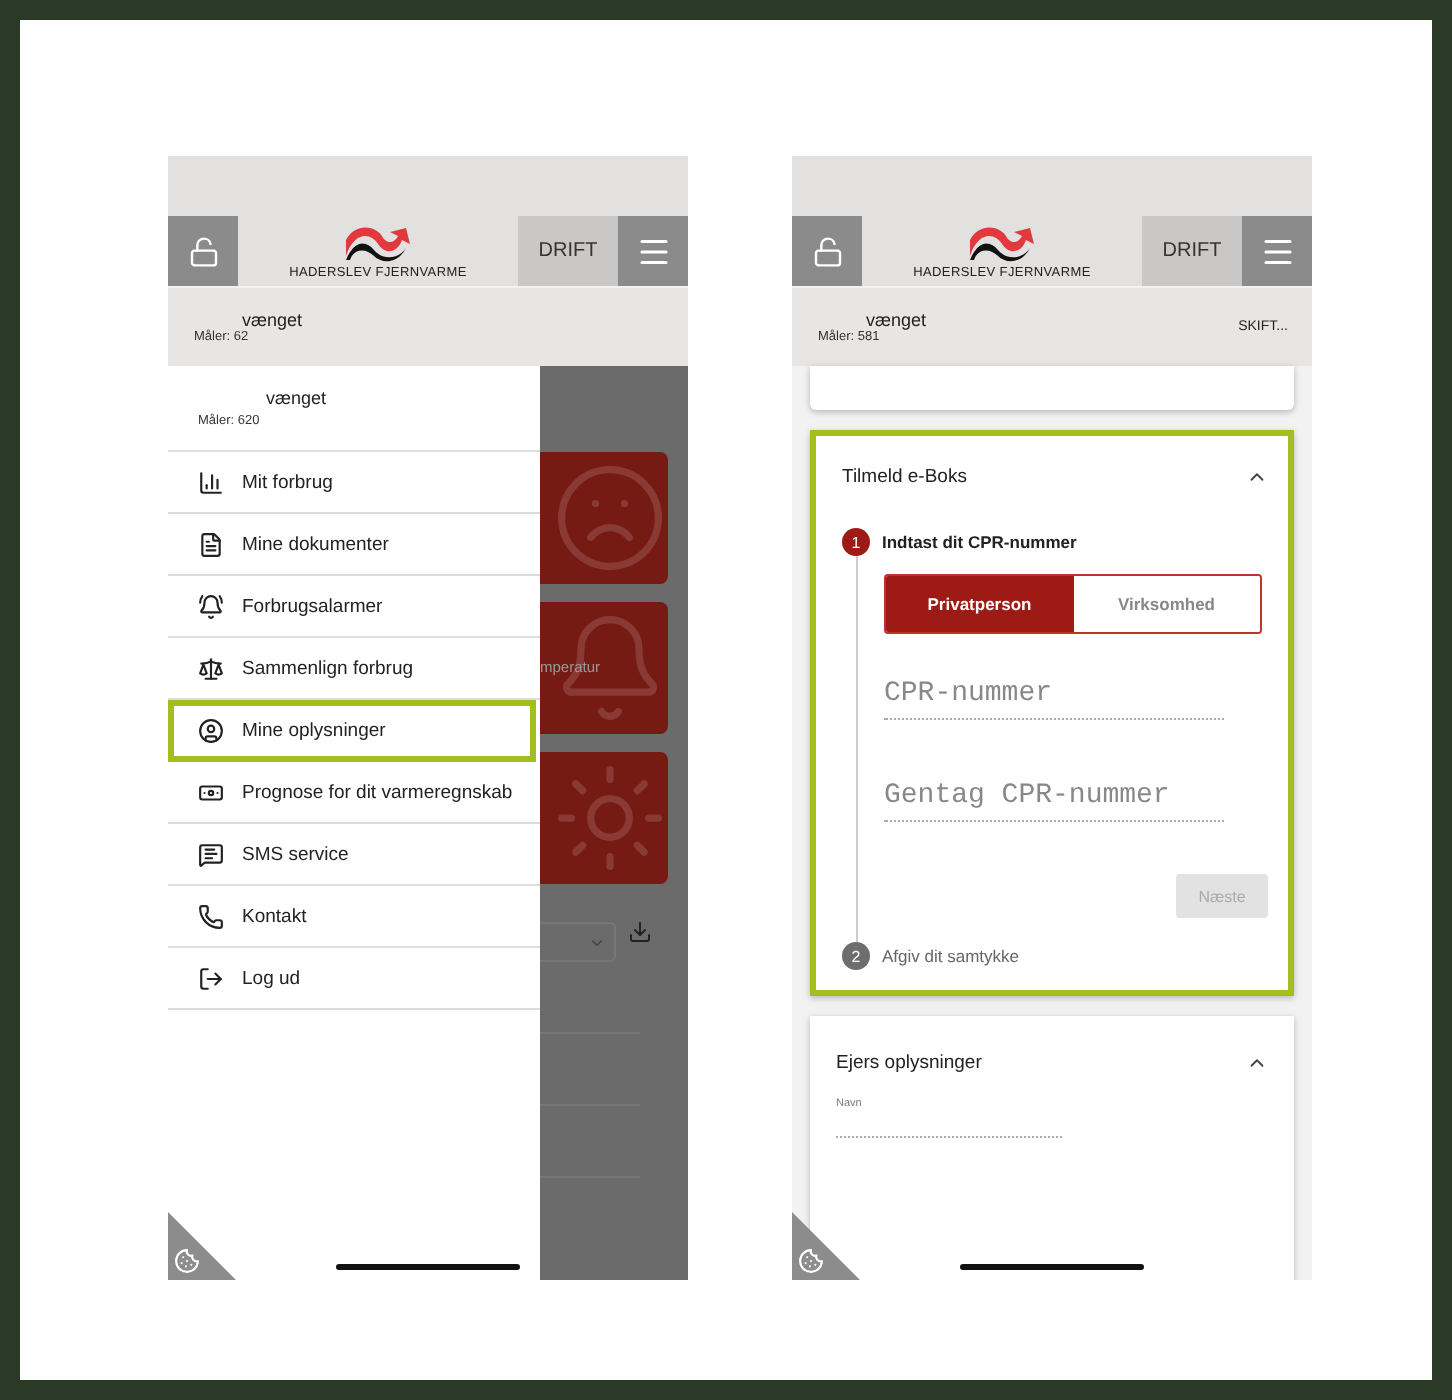 This screenshot has width=1452, height=1400. What do you see at coordinates (610, 818) in the screenshot?
I see `sun-icon` at bounding box center [610, 818].